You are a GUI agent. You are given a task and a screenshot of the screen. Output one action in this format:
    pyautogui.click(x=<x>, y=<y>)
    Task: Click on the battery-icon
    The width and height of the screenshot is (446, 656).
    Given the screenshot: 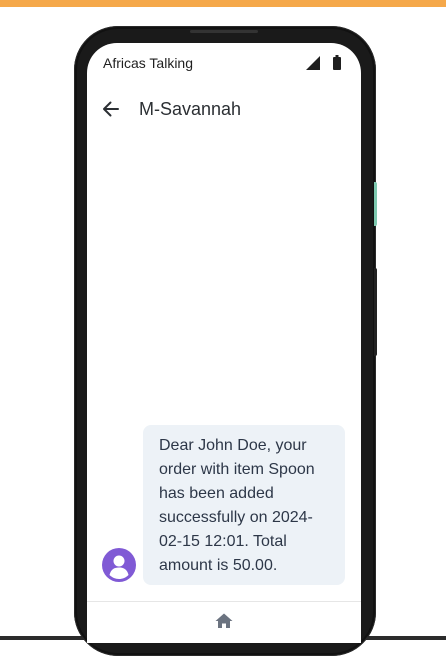 What is the action you would take?
    pyautogui.click(x=337, y=62)
    